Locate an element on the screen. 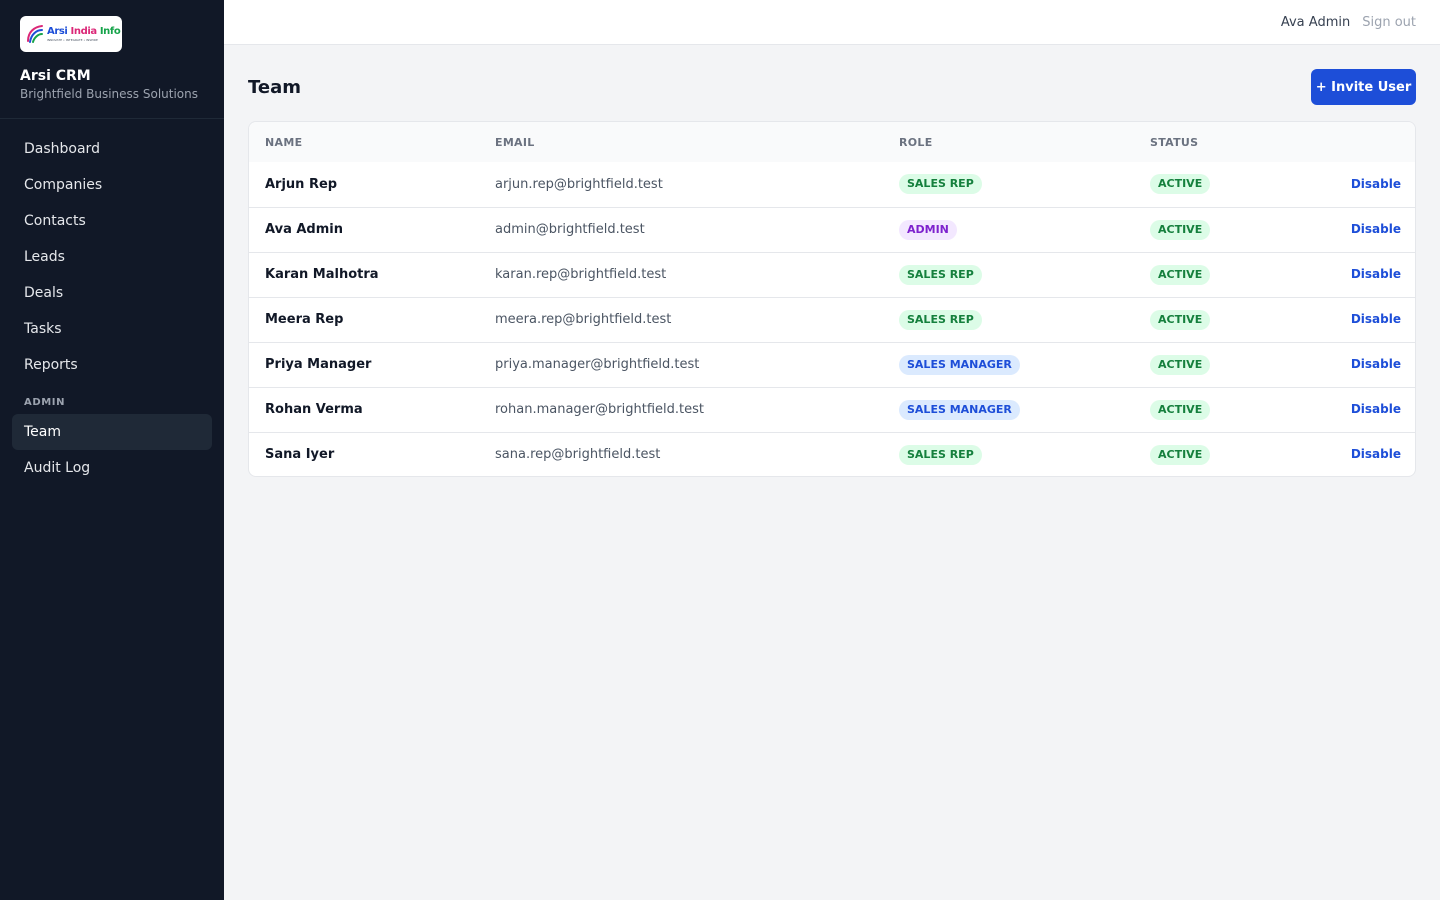 The height and width of the screenshot is (900, 1440). user-name-cell: Ava Admin is located at coordinates (304, 229).